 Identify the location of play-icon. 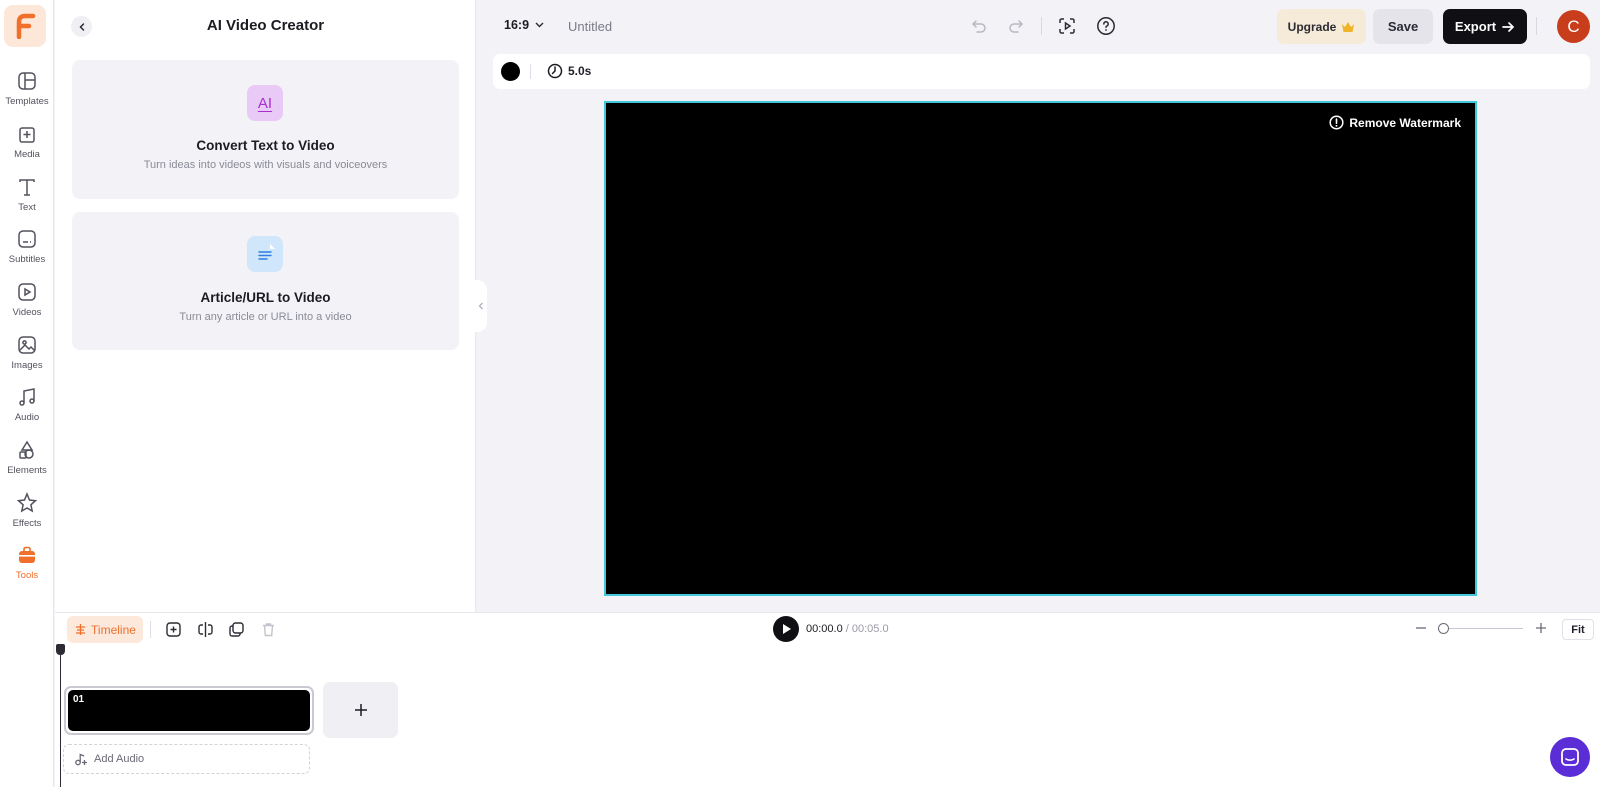
(786, 629).